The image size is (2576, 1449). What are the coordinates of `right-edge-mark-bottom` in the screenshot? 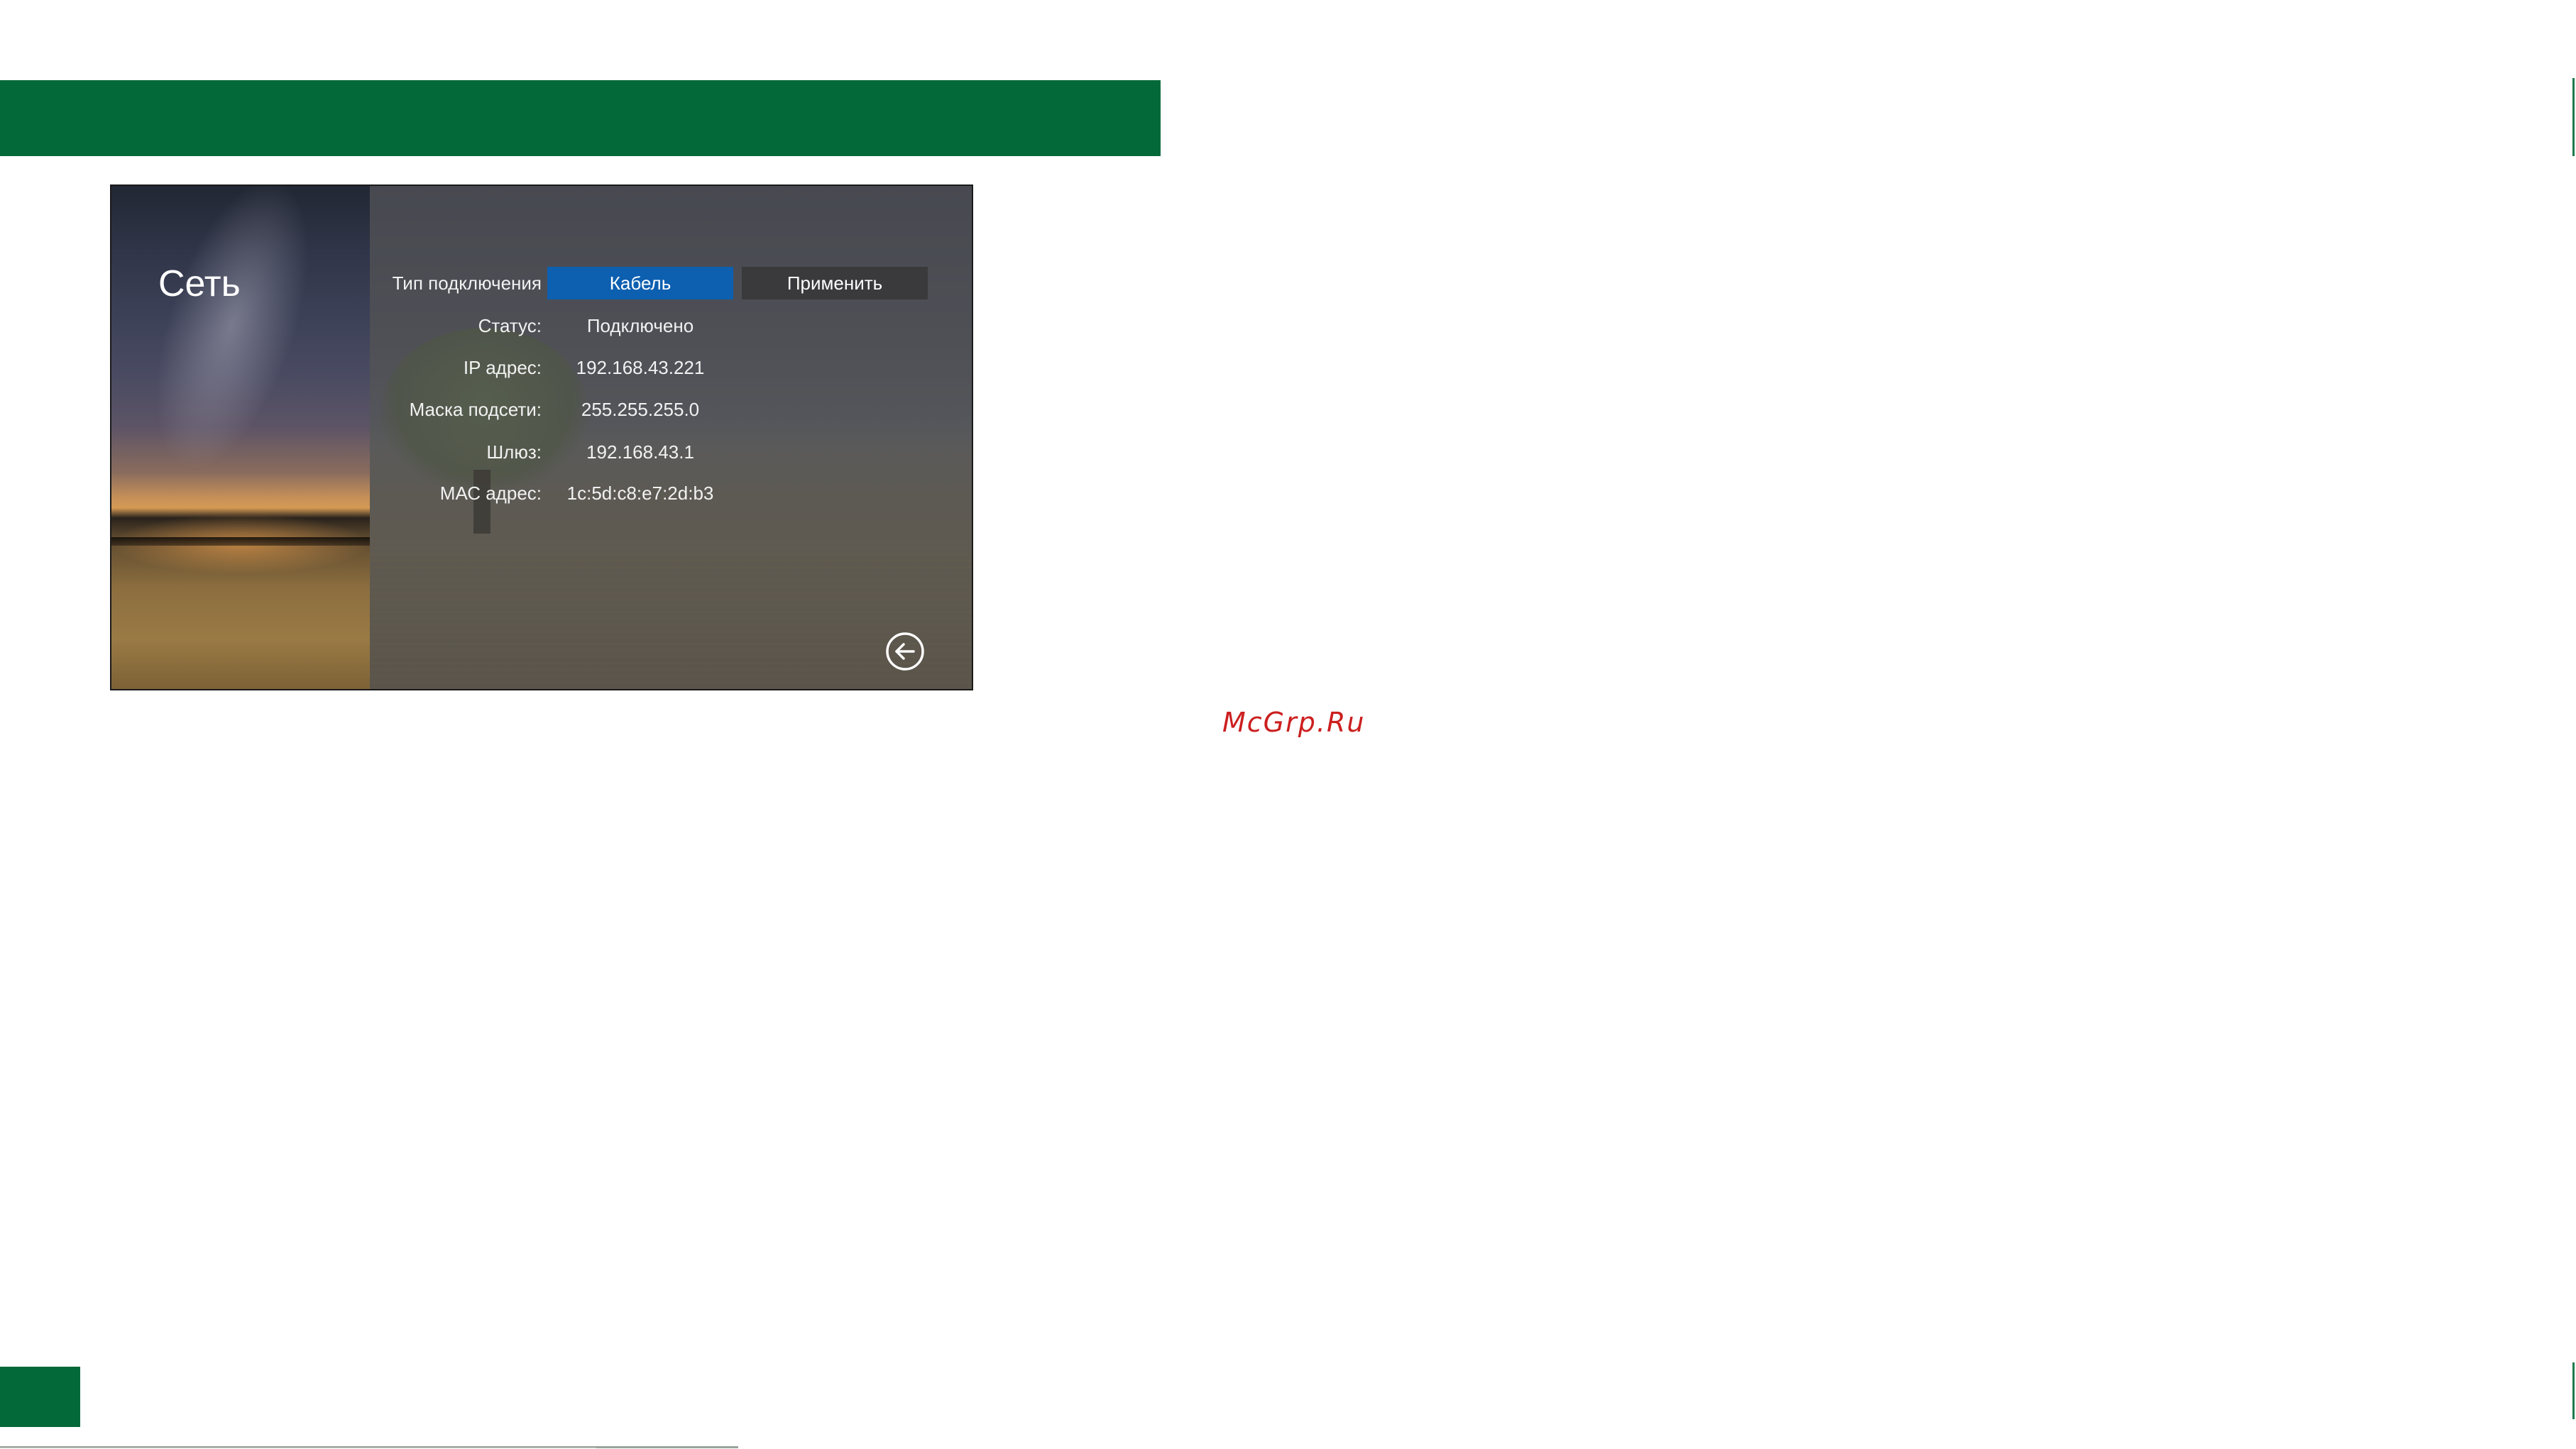 It's located at (2573, 1390).